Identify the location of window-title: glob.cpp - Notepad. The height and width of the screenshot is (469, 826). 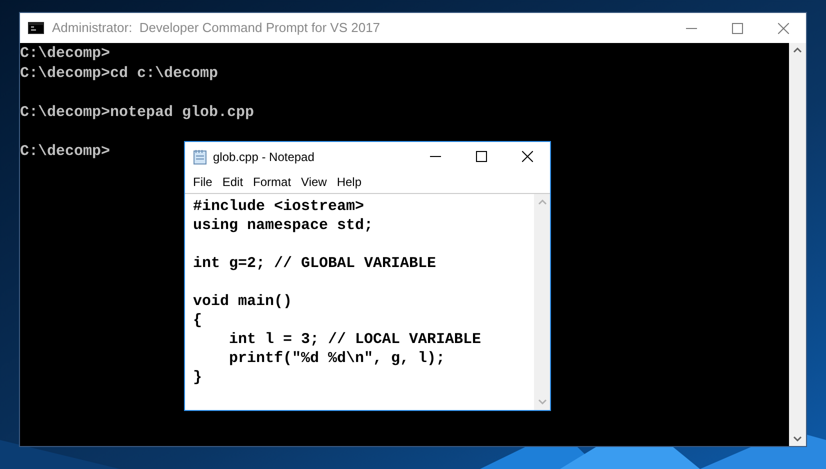
(263, 157).